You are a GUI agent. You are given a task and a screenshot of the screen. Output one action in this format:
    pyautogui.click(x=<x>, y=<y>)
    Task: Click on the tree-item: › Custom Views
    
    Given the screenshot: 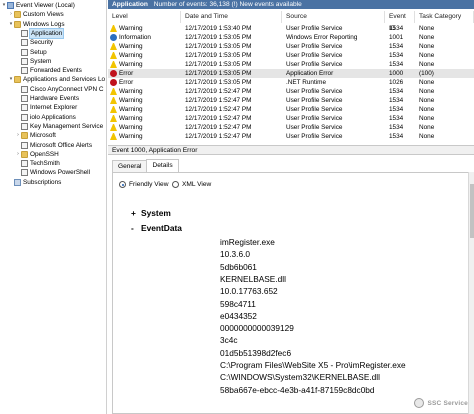 What is the action you would take?
    pyautogui.click(x=36, y=14)
    